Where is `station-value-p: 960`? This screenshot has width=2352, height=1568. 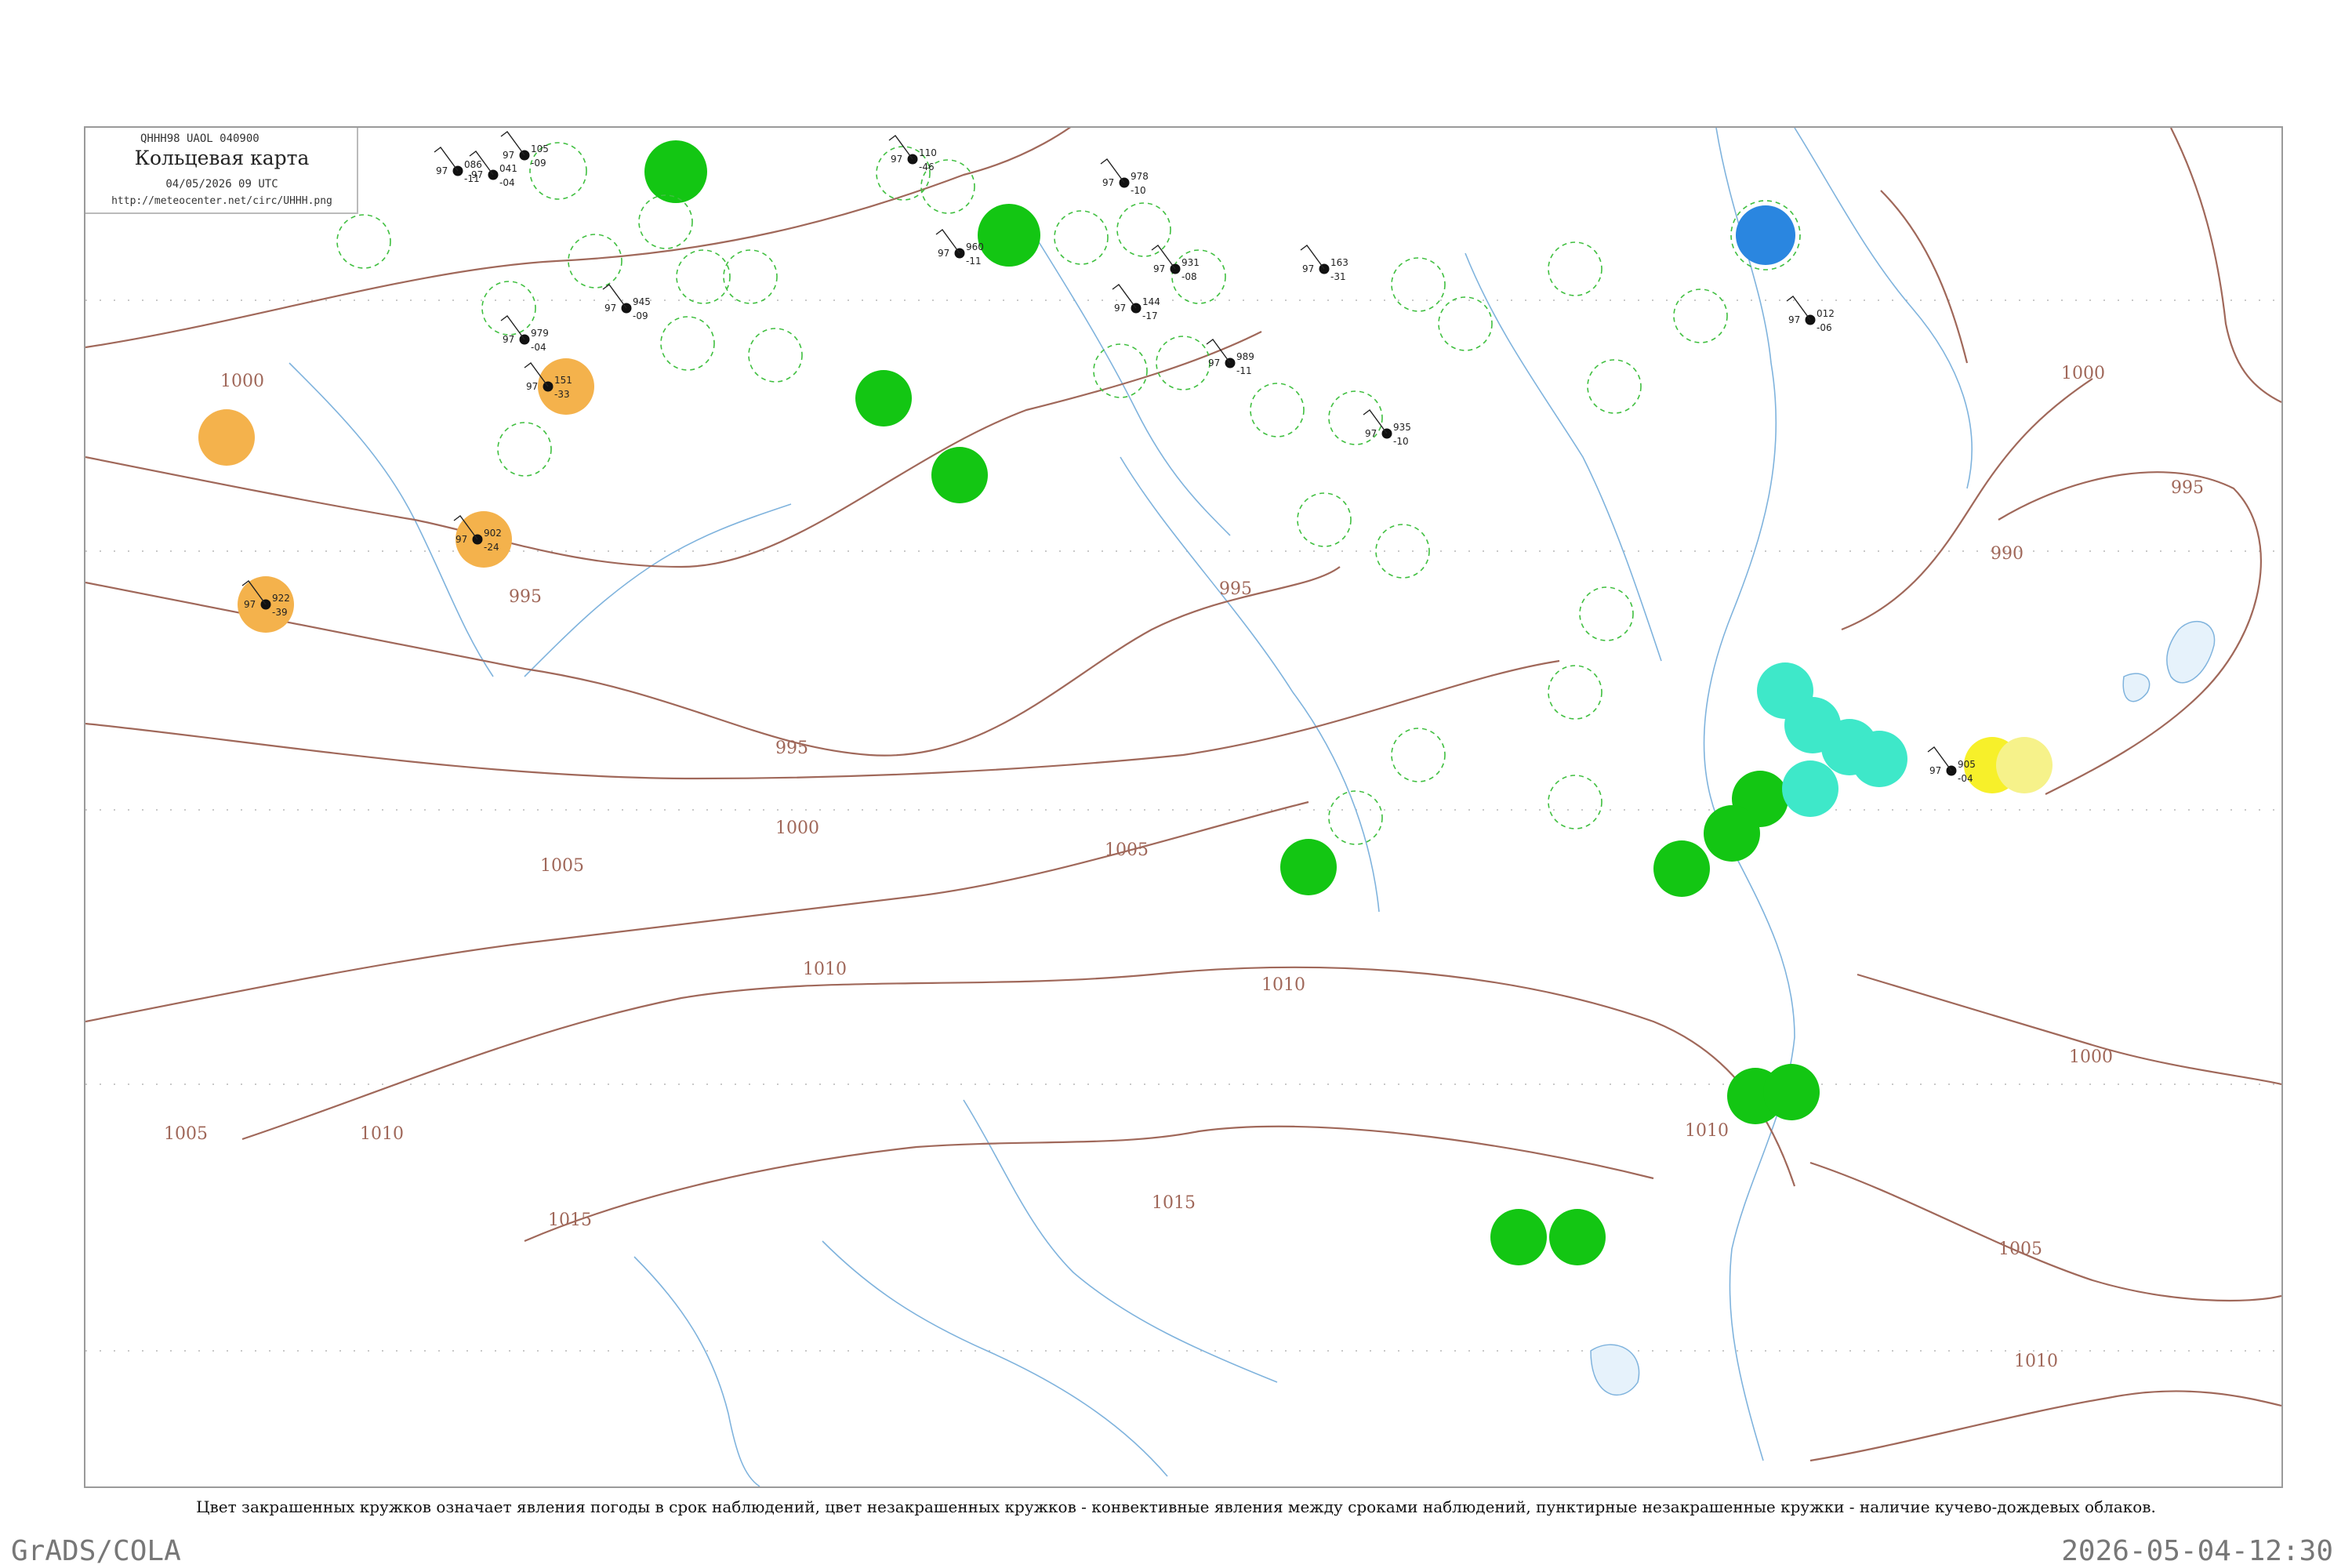 station-value-p: 960 is located at coordinates (975, 247).